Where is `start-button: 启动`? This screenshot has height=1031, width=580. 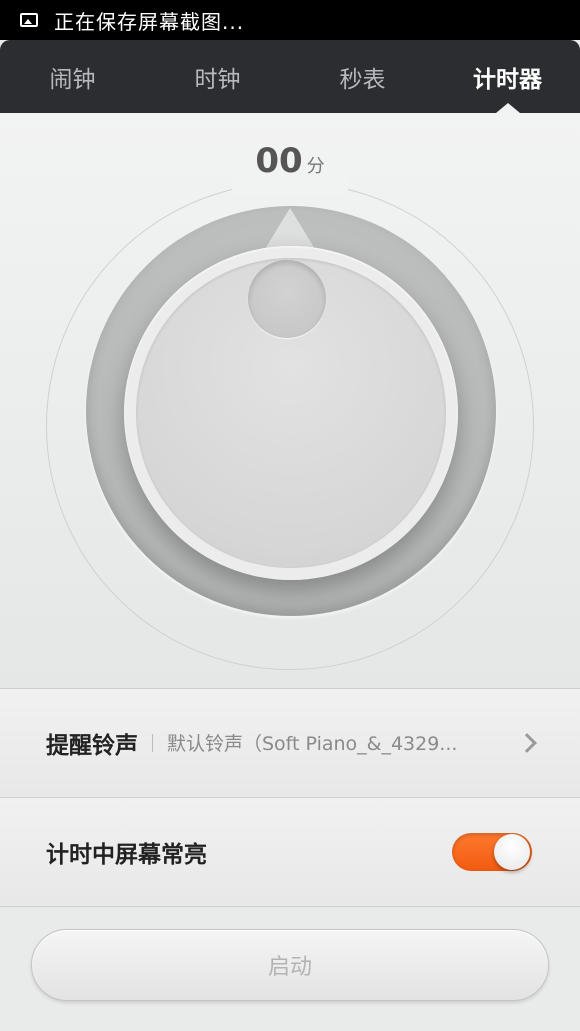
start-button: 启动 is located at coordinates (290, 965).